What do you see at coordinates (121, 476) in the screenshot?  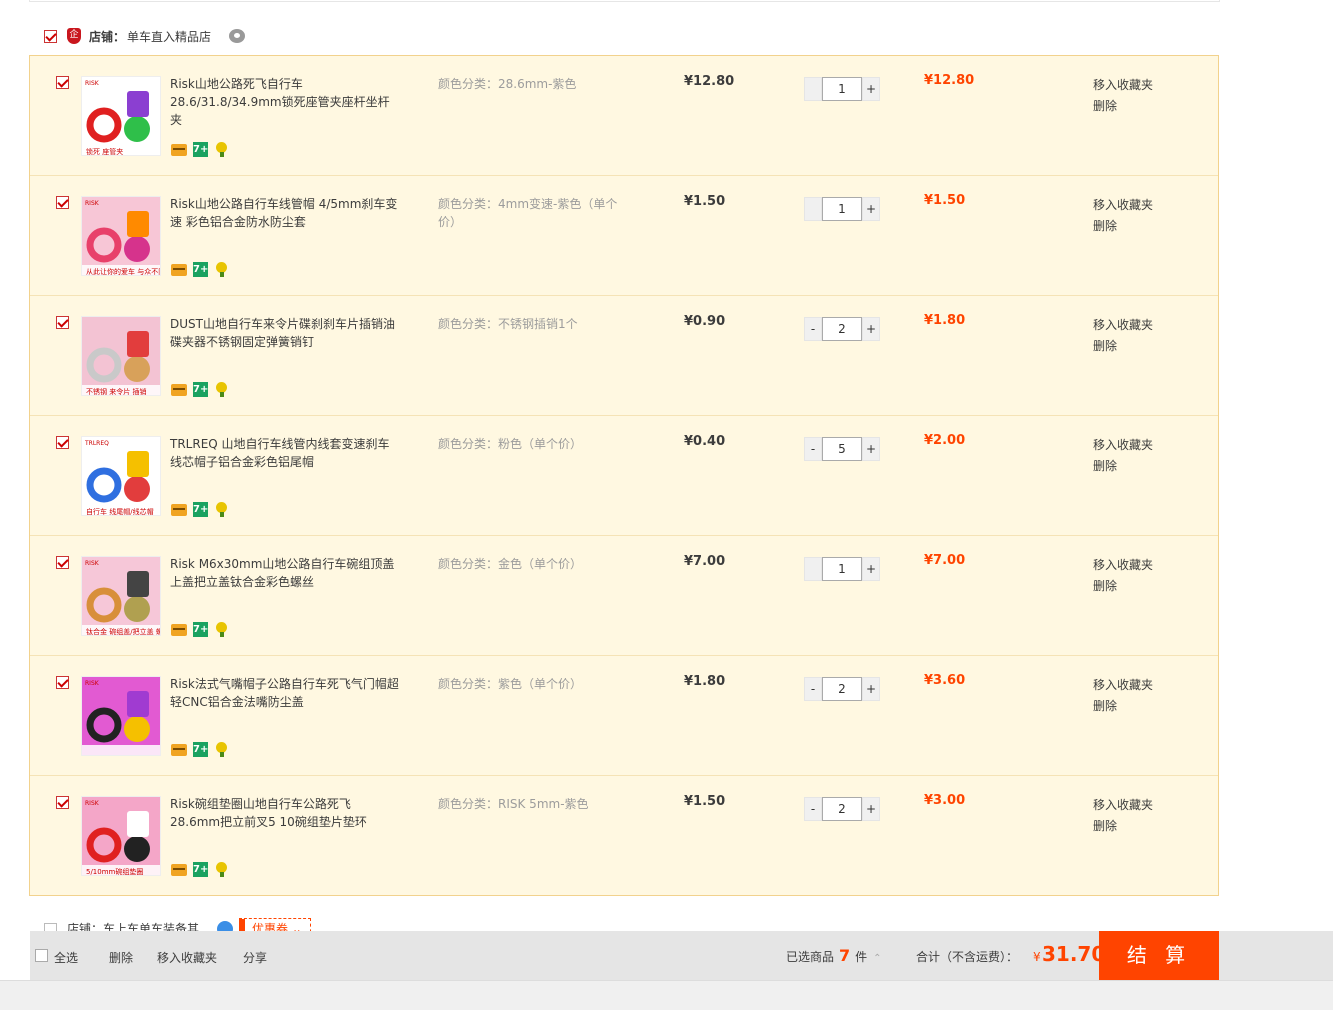 I see `product-thumbnail: TRLREQ 自行车 线尾帽/线芯帽` at bounding box center [121, 476].